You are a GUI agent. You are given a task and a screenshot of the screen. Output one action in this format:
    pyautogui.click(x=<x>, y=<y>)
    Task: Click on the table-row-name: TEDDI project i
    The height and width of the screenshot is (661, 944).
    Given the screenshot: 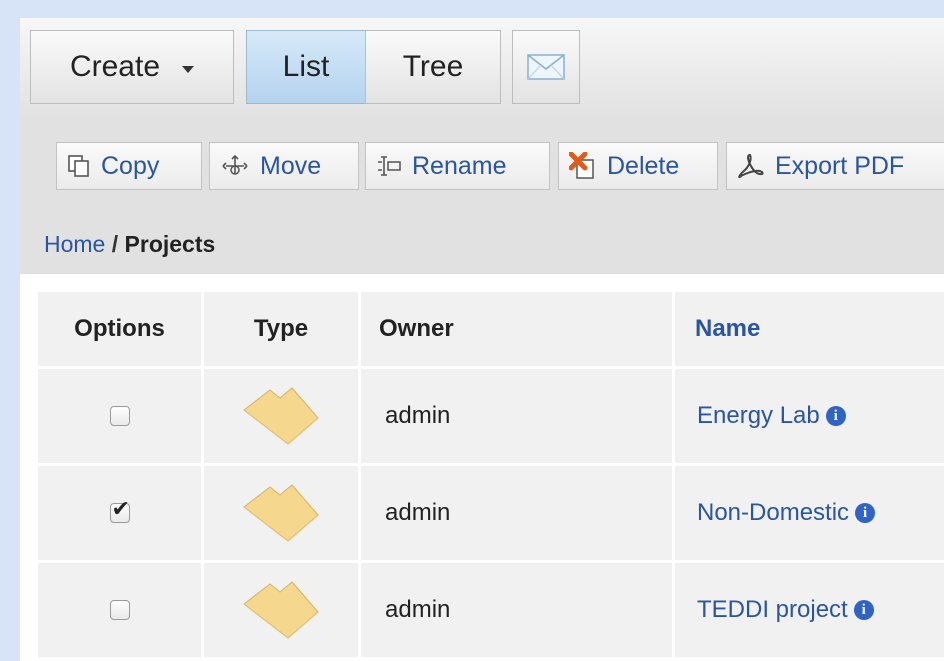 What is the action you would take?
    pyautogui.click(x=809, y=610)
    